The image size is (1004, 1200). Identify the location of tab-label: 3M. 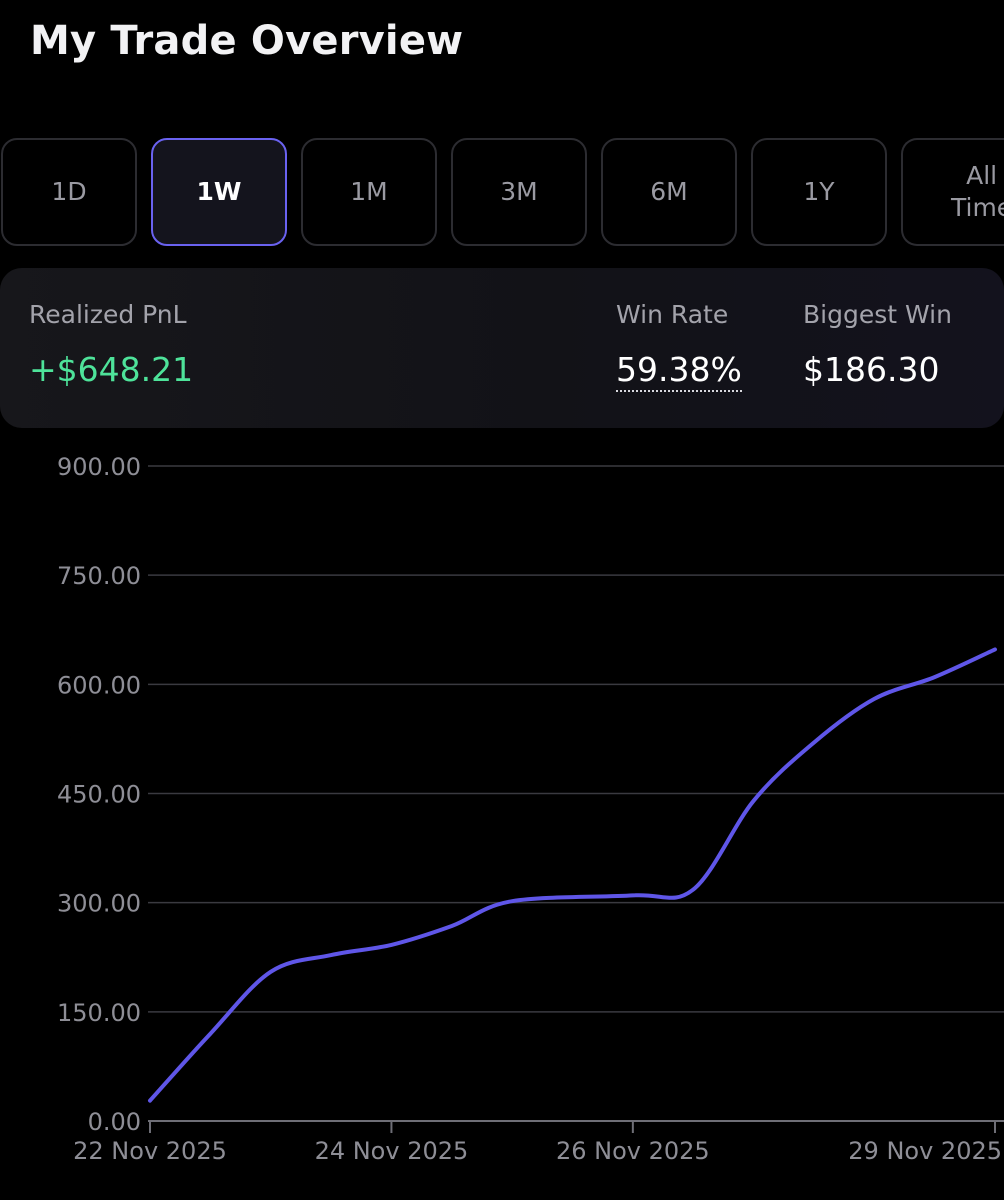
(519, 191).